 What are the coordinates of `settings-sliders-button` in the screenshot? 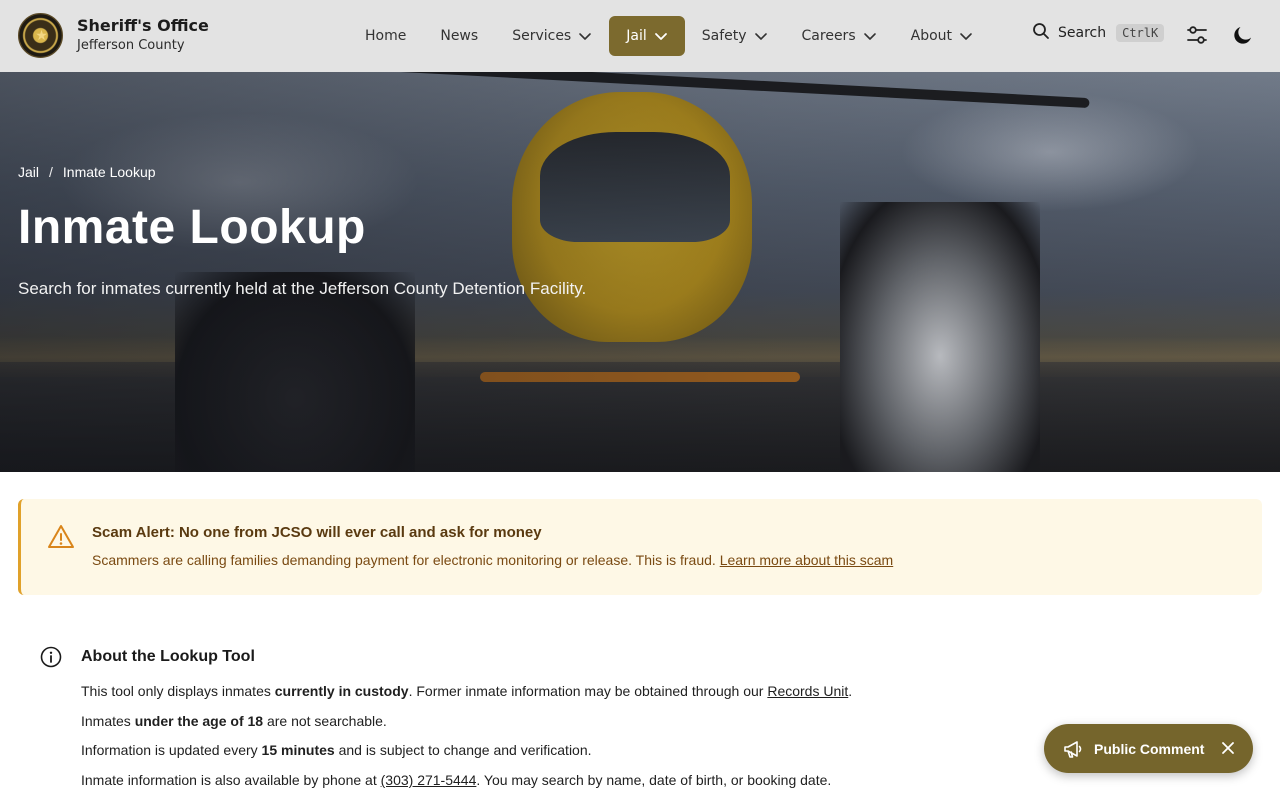 It's located at (1197, 35).